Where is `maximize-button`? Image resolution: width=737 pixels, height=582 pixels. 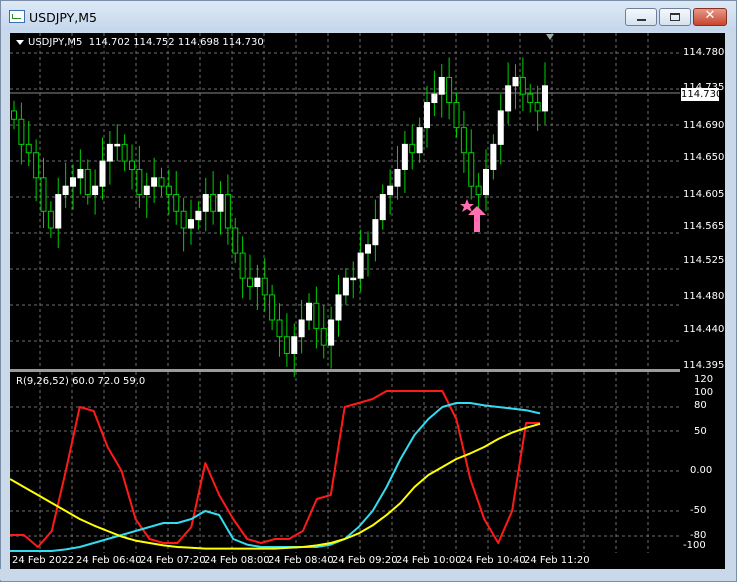 maximize-button is located at coordinates (675, 17).